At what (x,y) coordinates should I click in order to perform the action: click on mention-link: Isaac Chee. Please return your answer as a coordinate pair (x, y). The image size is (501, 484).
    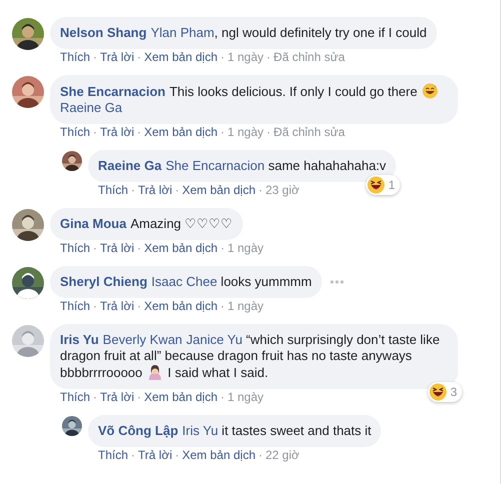
    Looking at the image, I should click on (184, 281).